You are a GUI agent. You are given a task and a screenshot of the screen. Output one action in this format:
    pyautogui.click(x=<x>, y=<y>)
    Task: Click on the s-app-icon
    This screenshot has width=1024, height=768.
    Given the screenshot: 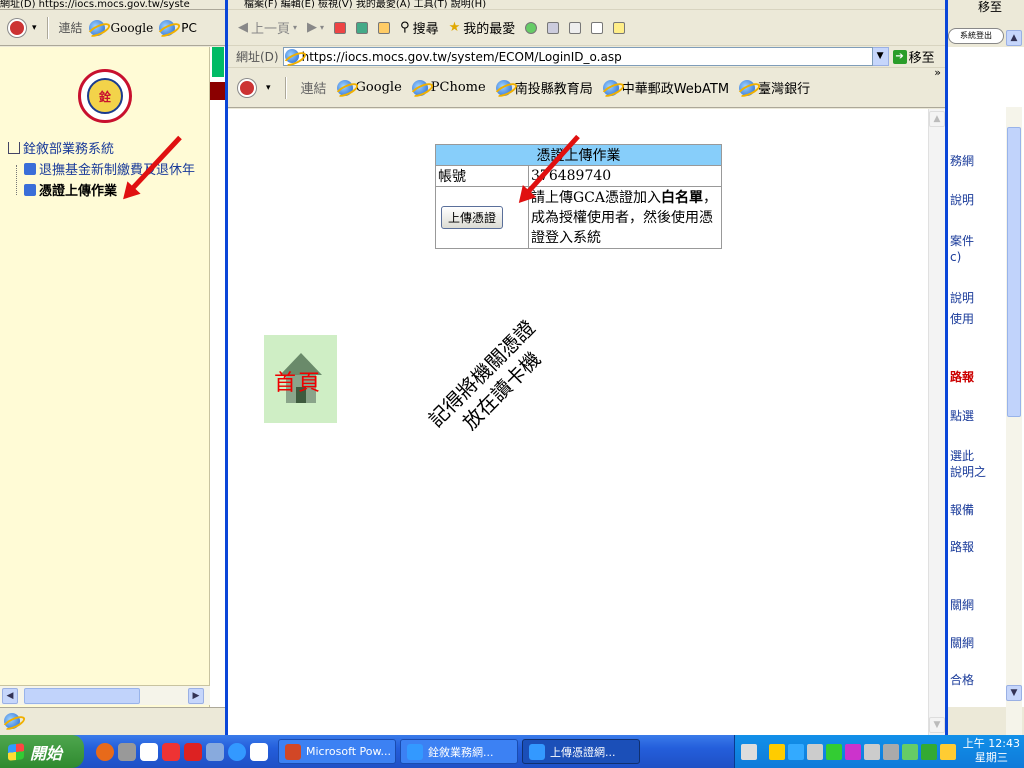 What is the action you would take?
    pyautogui.click(x=193, y=751)
    